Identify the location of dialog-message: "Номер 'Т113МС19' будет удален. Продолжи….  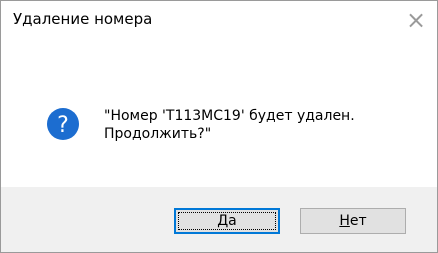
(264, 125).